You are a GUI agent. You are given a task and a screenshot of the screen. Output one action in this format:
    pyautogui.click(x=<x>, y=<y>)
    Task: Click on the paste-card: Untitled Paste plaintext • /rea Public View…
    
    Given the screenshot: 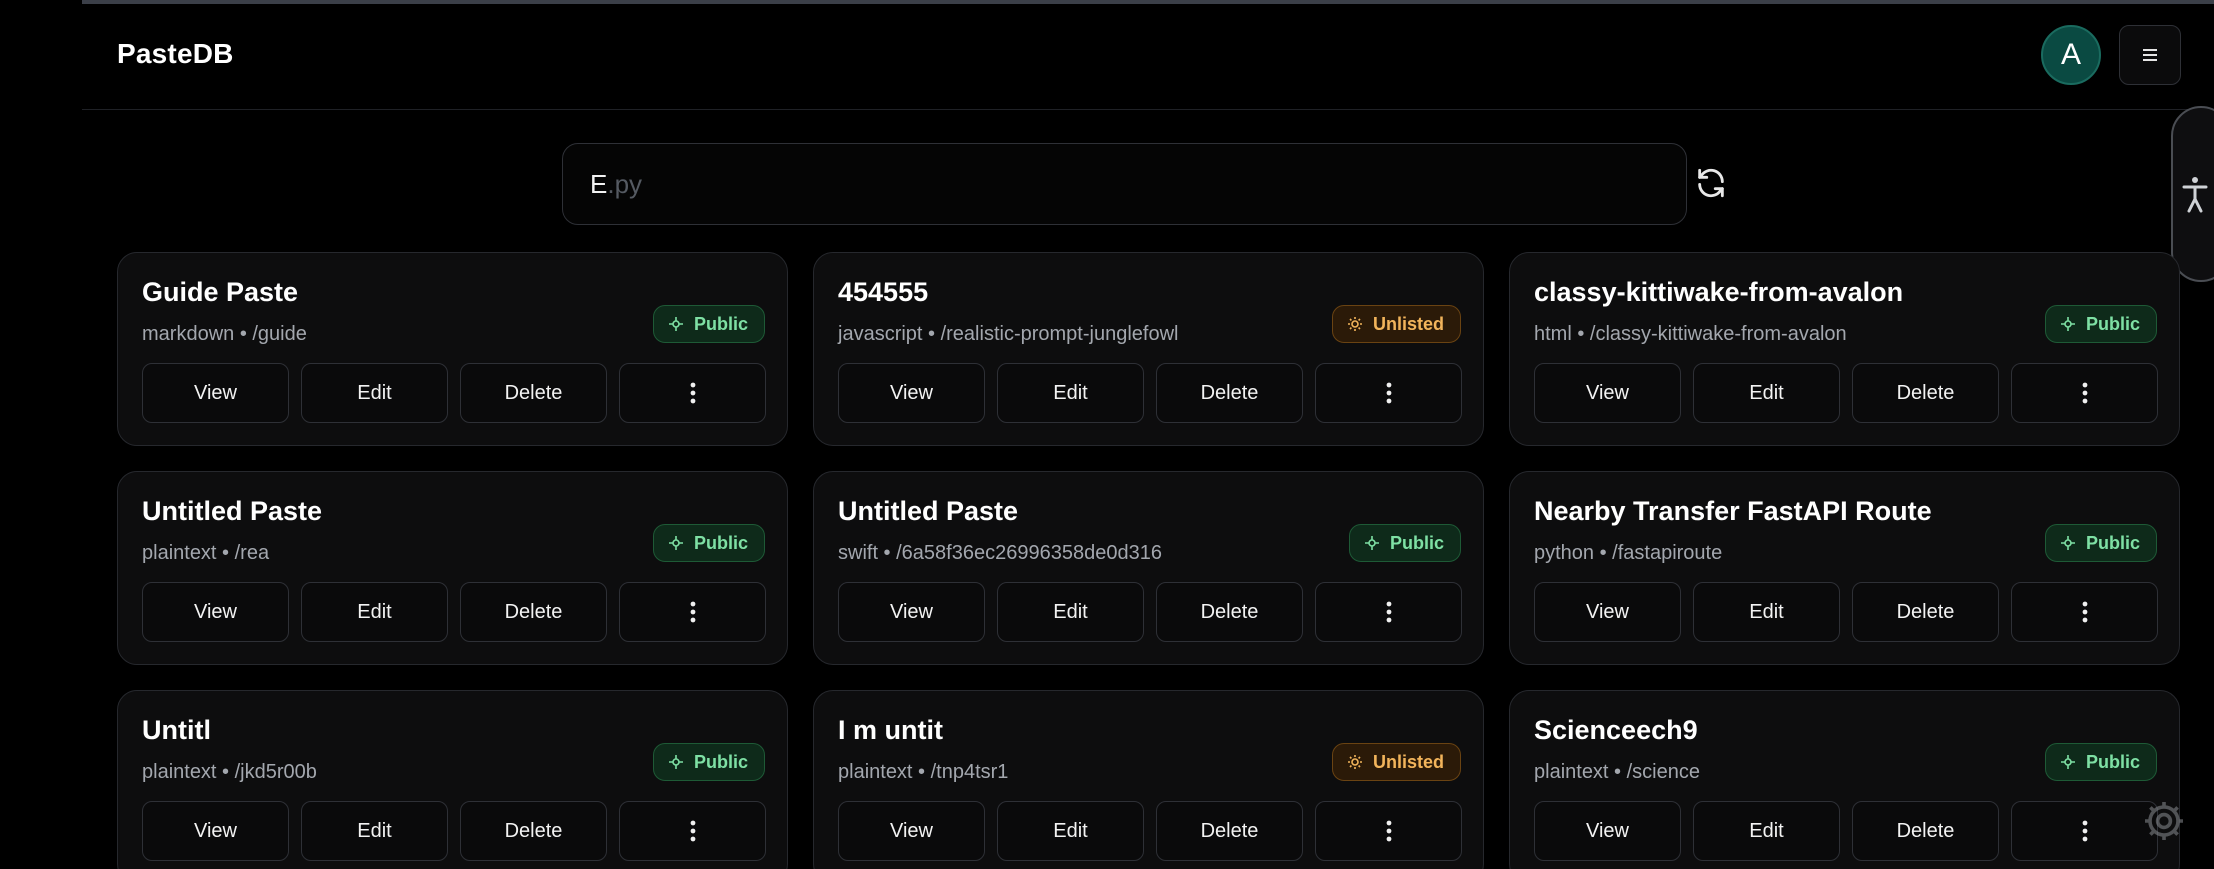 What is the action you would take?
    pyautogui.click(x=452, y=568)
    